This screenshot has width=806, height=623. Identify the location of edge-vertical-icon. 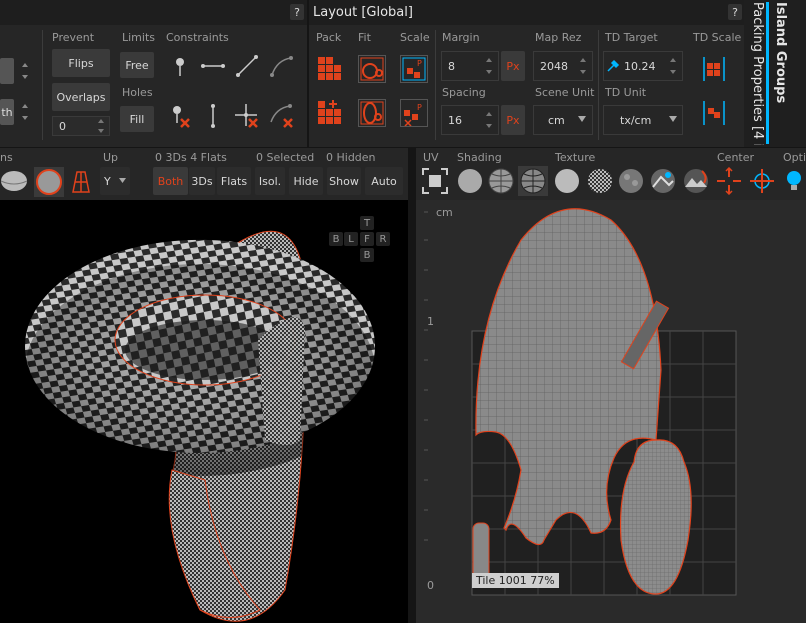
(213, 116).